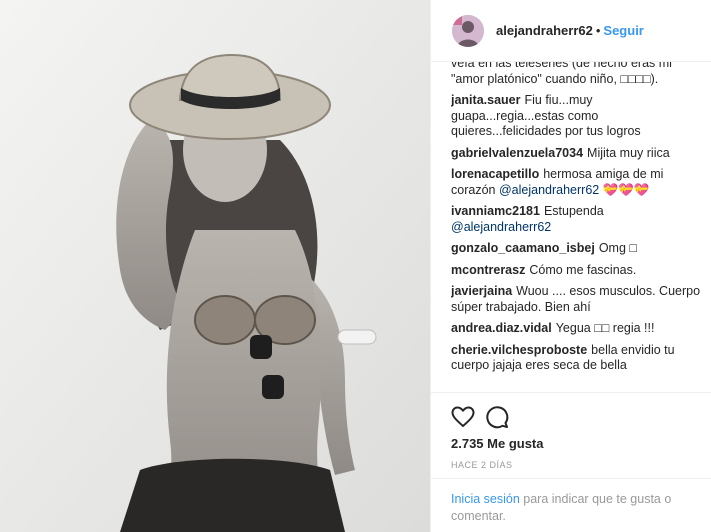 The width and height of the screenshot is (711, 532). I want to click on post-timestamp: HACE 2 DÍAS, so click(482, 465).